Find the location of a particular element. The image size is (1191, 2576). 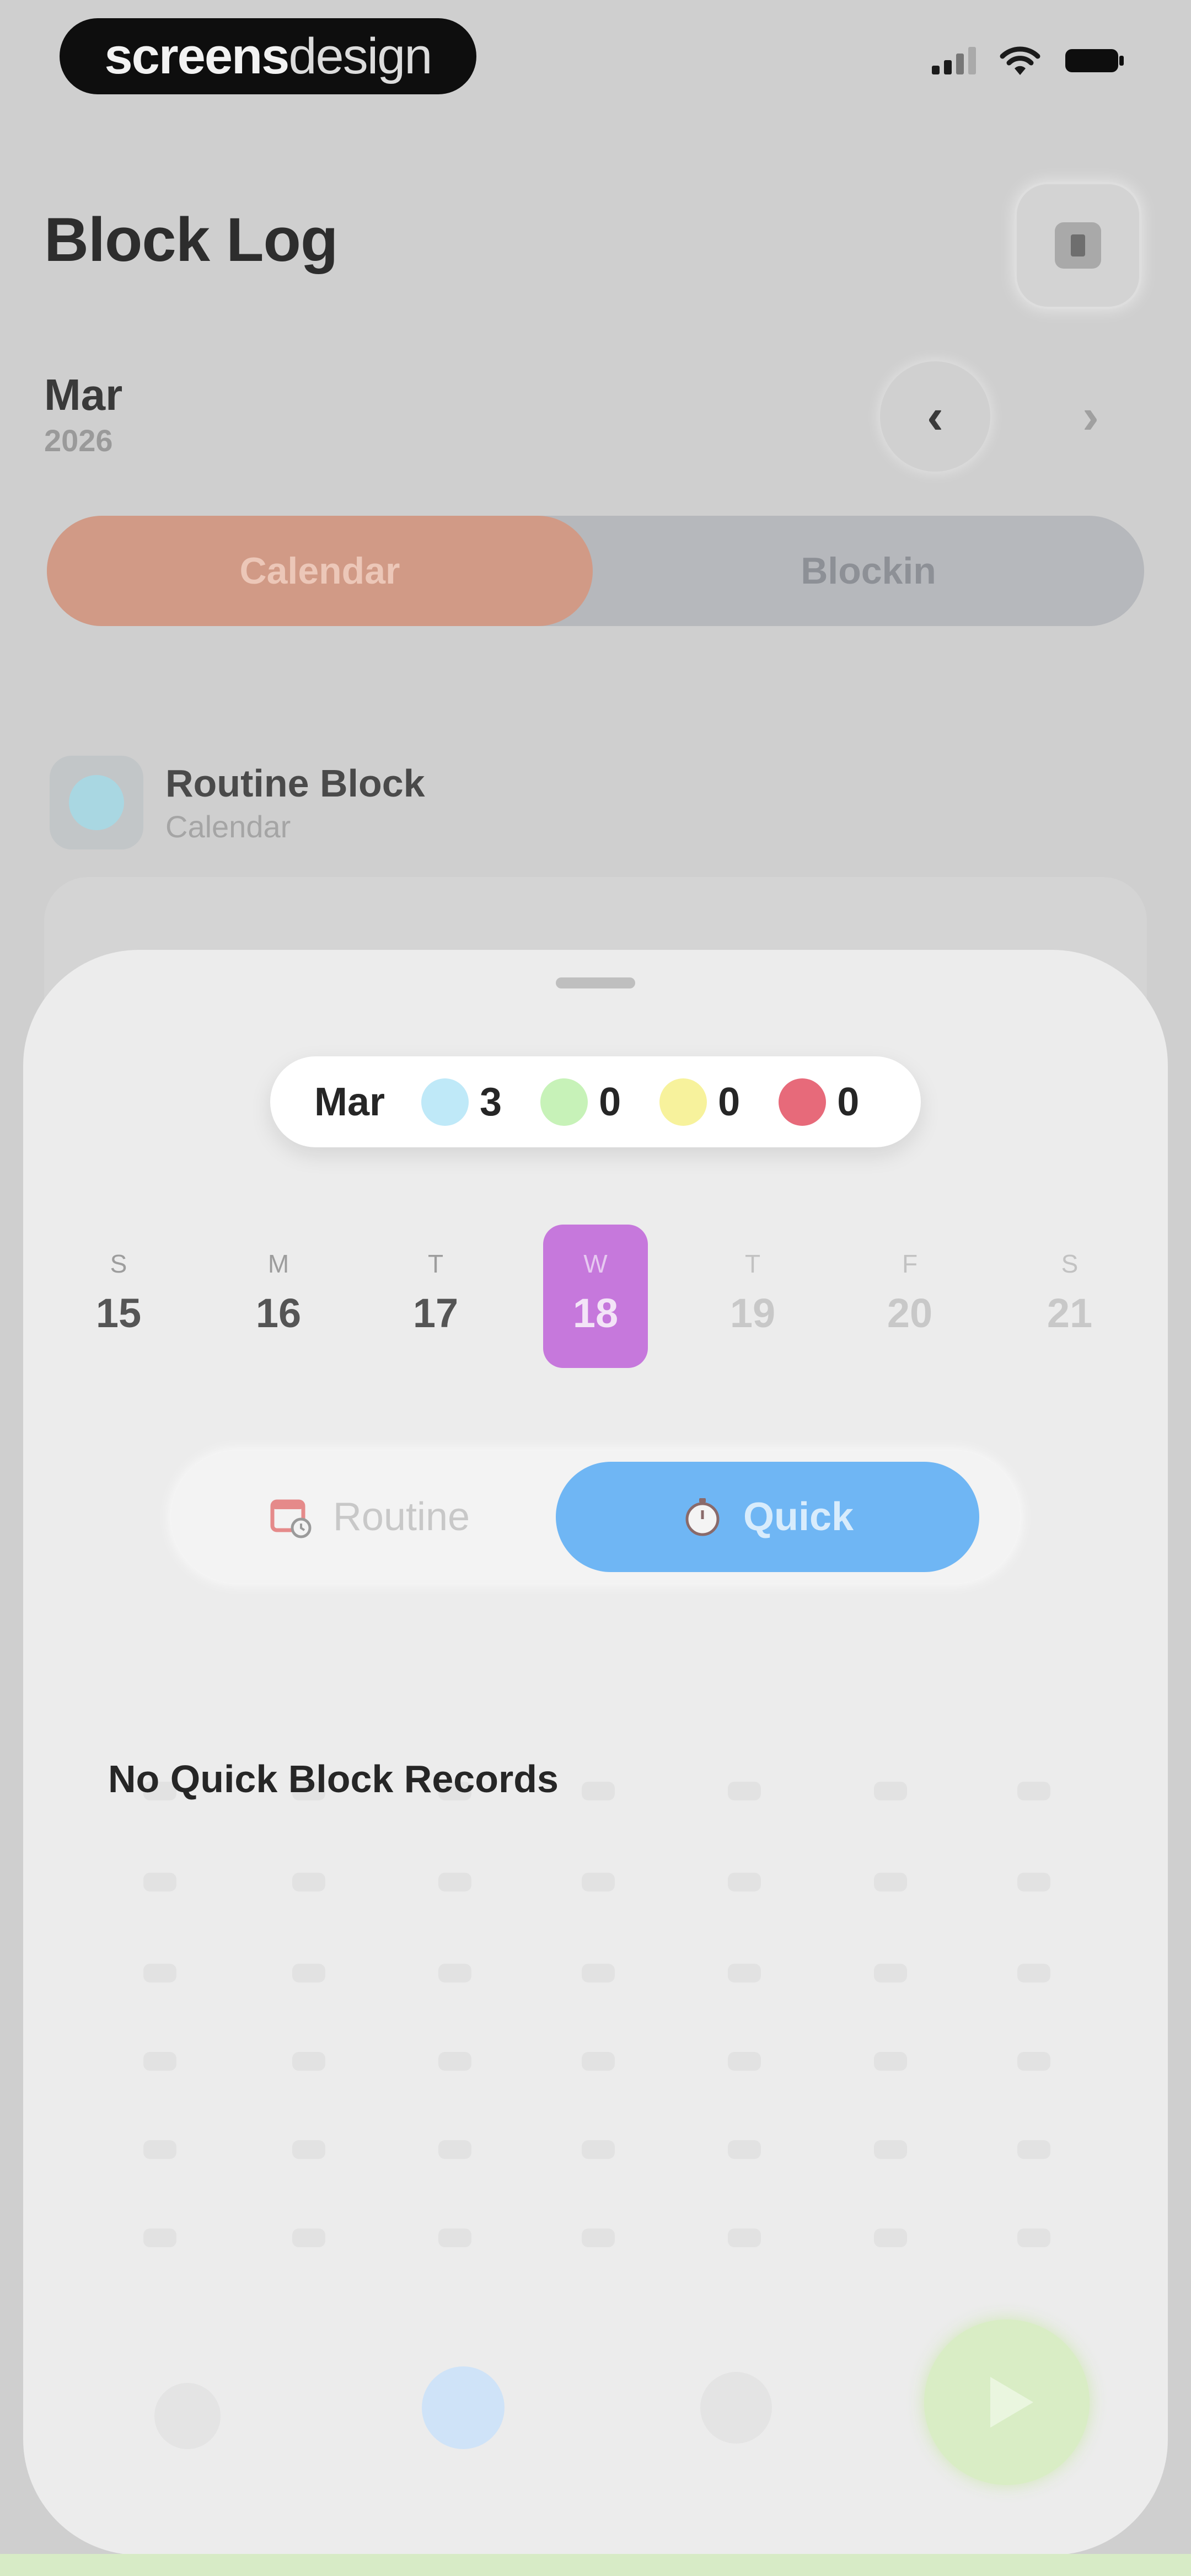

day-16: M 16 is located at coordinates (278, 1296).